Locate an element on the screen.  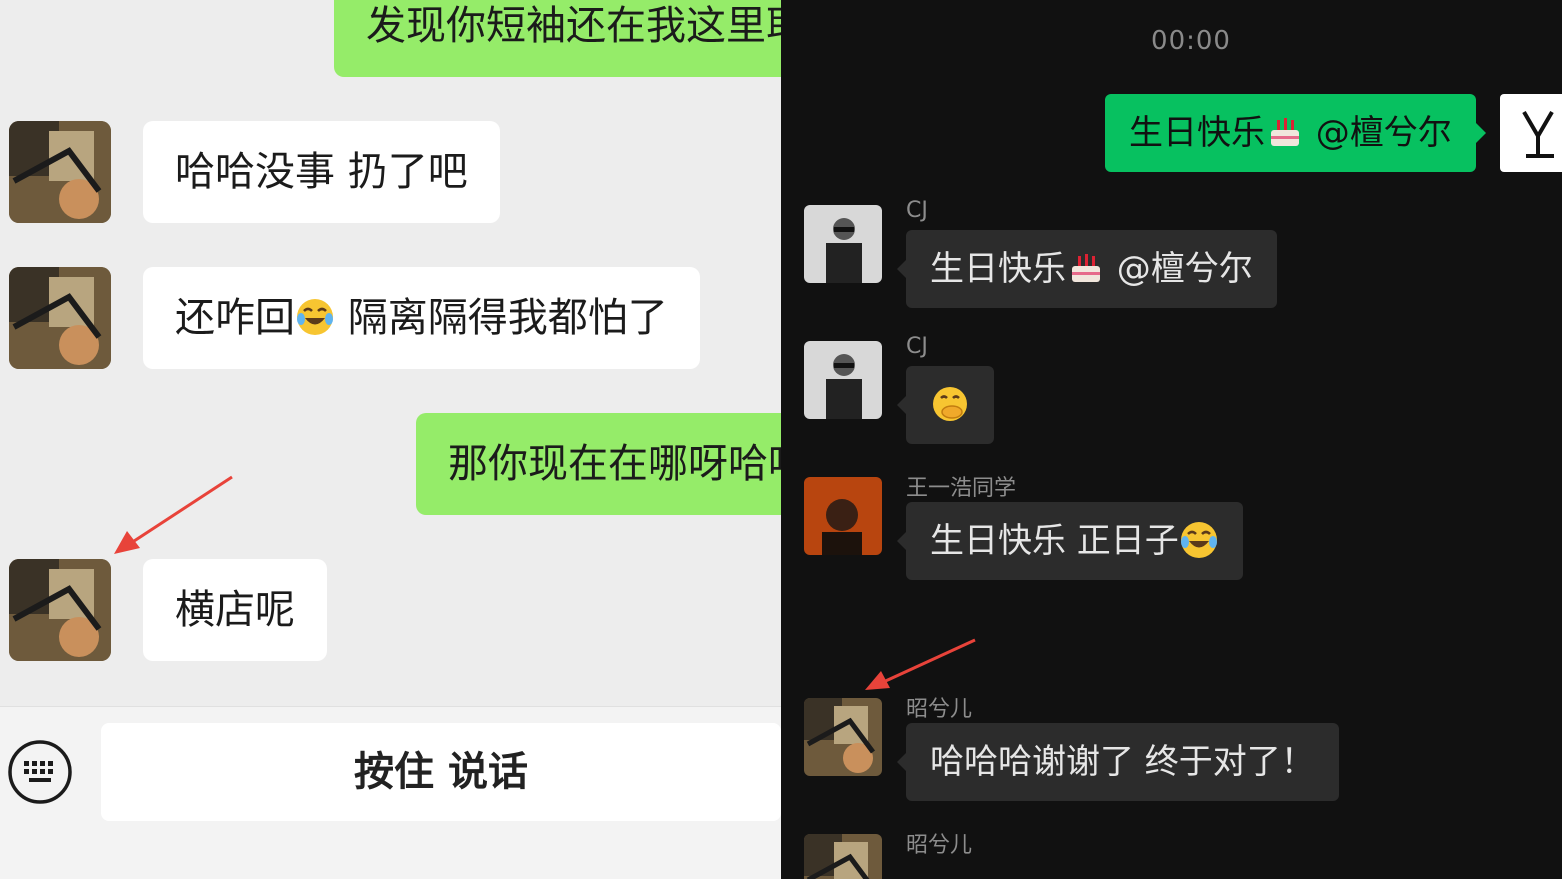
message-bubble-me: 发现你短袖还在我这里耶 is located at coordinates (557, 38).